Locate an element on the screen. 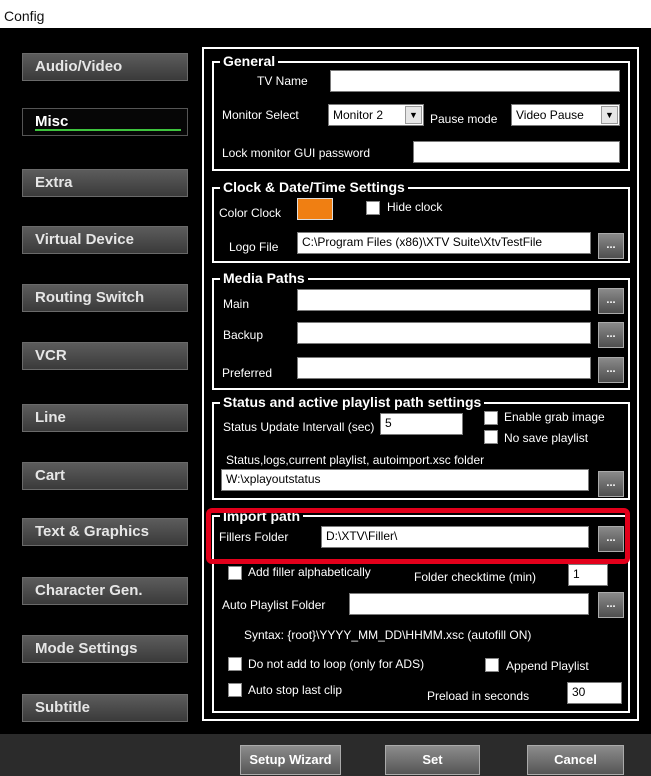 The width and height of the screenshot is (651, 776). main-path-label: Main is located at coordinates (236, 304).